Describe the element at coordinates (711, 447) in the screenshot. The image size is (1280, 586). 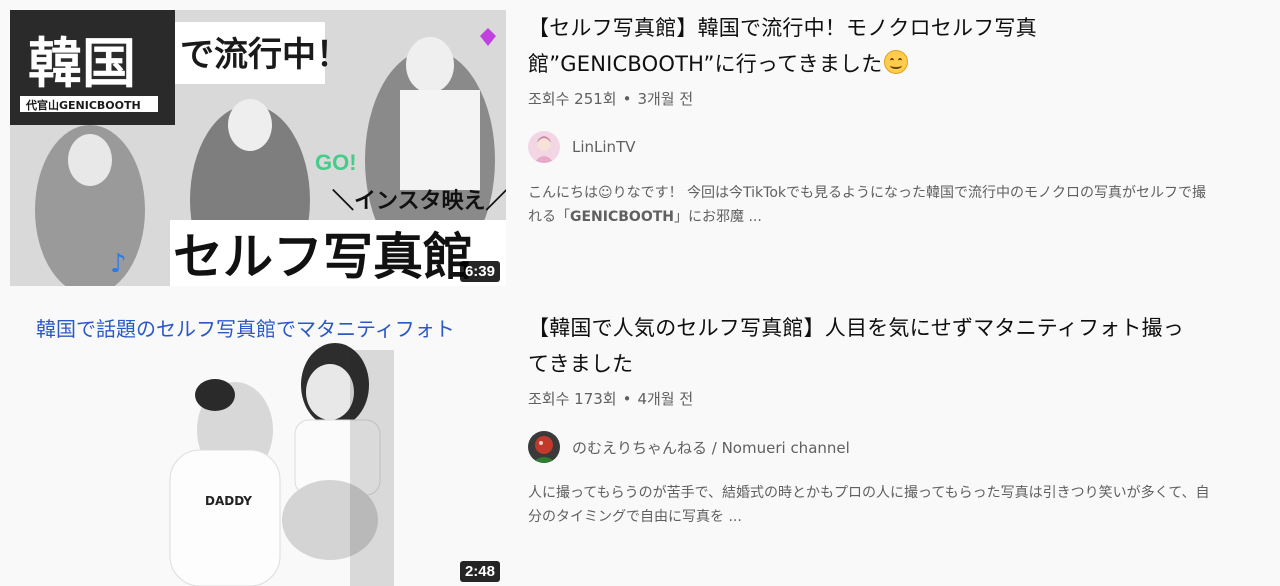
I see `channel-name: のむえりちゃんねる / Nomueri channel` at that location.